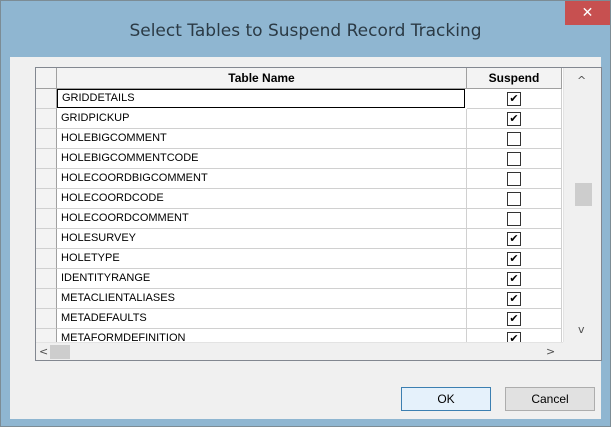 This screenshot has width=611, height=427. What do you see at coordinates (550, 351) in the screenshot?
I see `scroll-right-icon: >` at bounding box center [550, 351].